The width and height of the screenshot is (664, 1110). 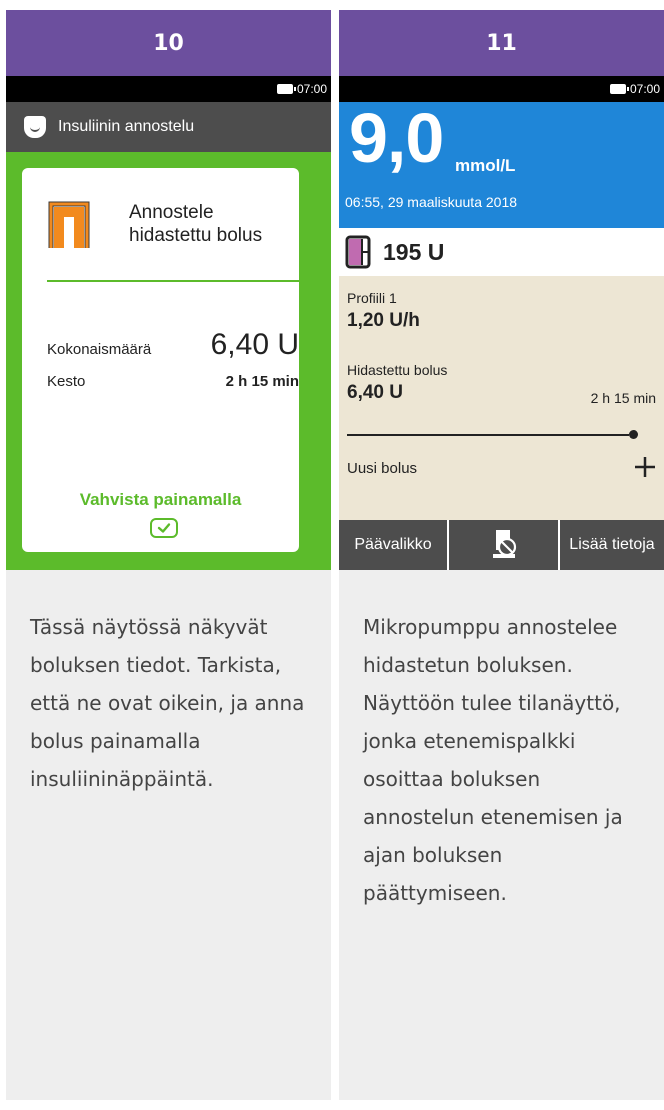 I want to click on glucose-panel: 9,0 mmol/L 06:55, 29 maaliskuuta 2018, so click(x=501, y=163).